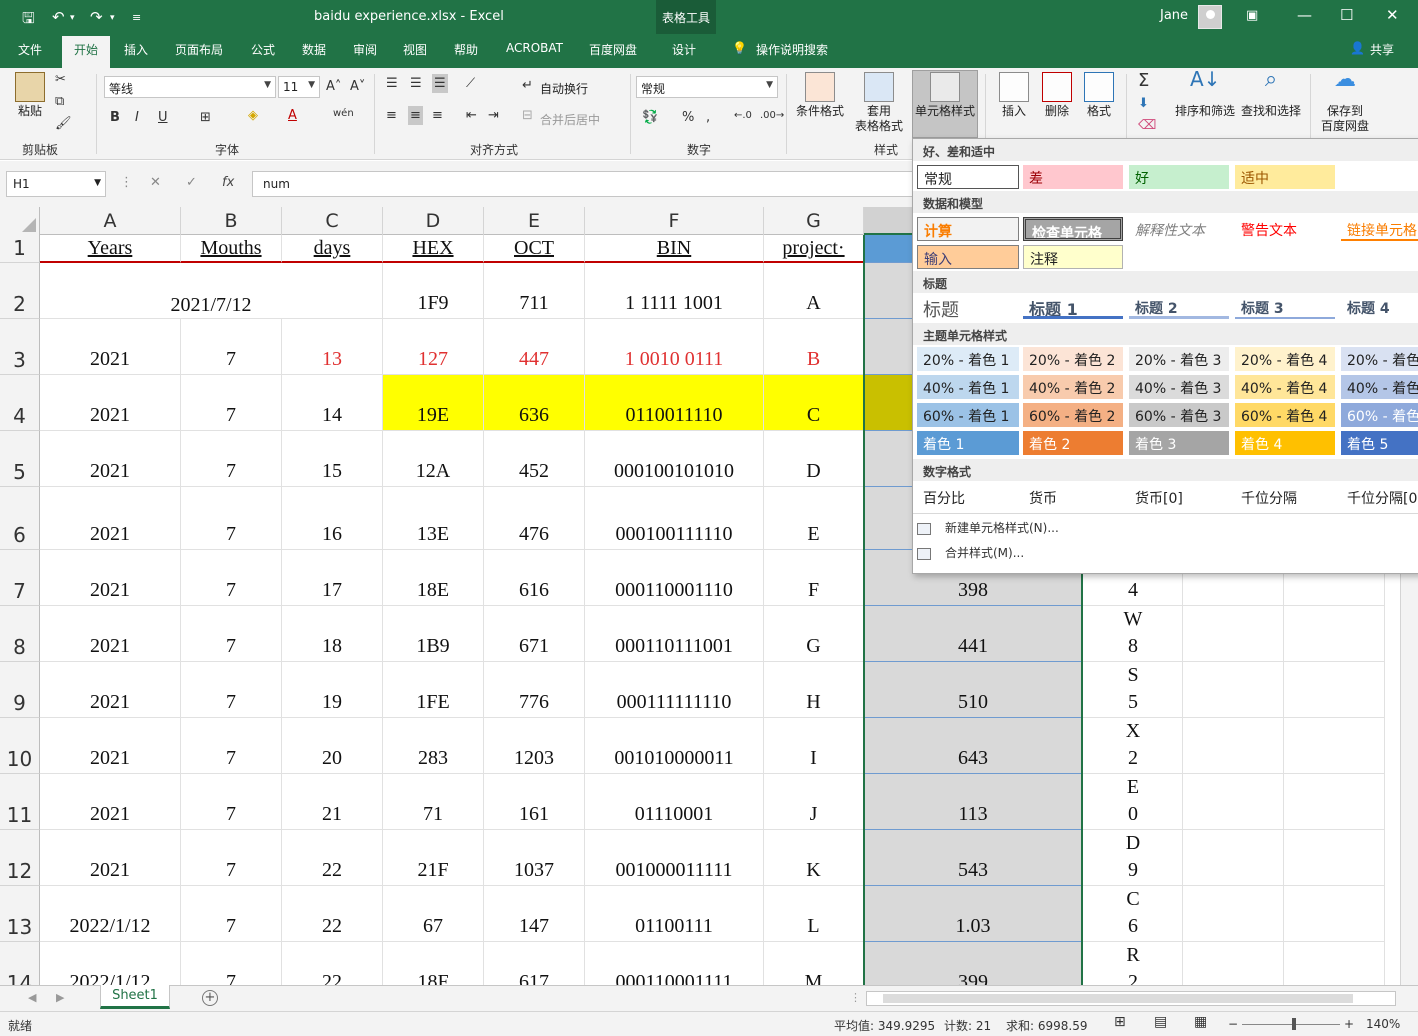 This screenshot has height=1036, width=1418. I want to click on fill-icon: ⬇, so click(1143, 103).